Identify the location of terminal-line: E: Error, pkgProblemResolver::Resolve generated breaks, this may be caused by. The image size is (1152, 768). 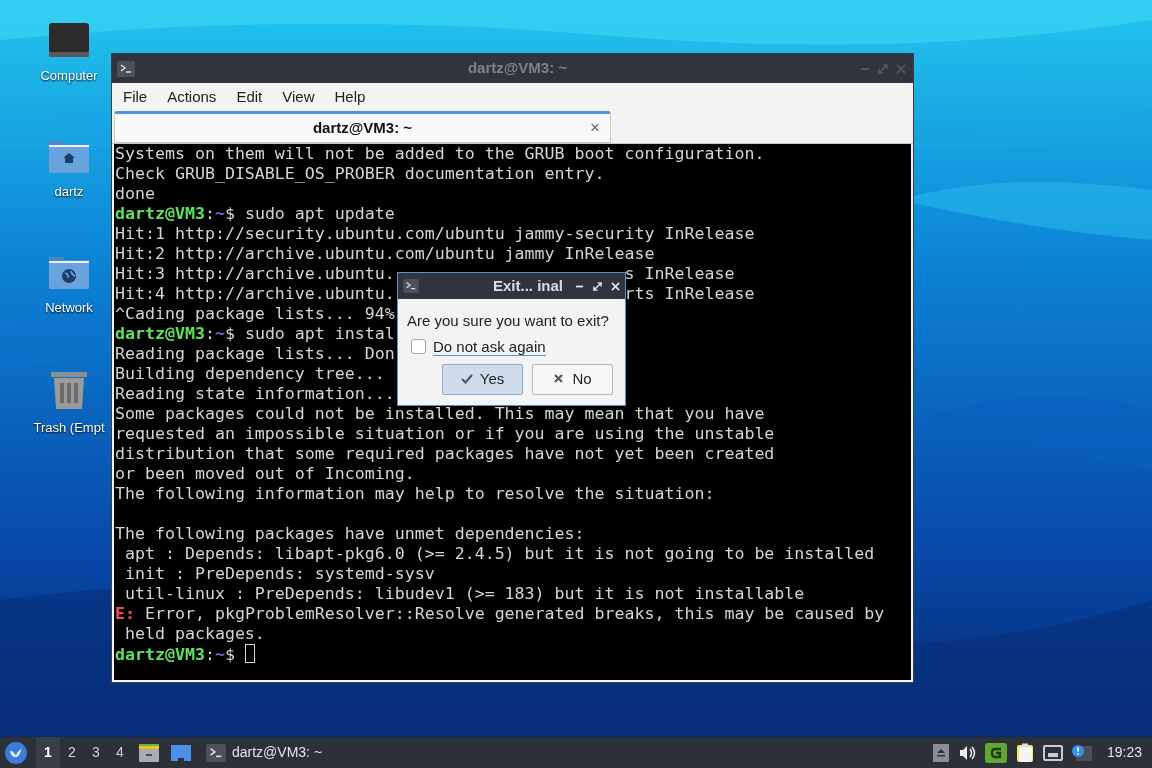
(500, 613).